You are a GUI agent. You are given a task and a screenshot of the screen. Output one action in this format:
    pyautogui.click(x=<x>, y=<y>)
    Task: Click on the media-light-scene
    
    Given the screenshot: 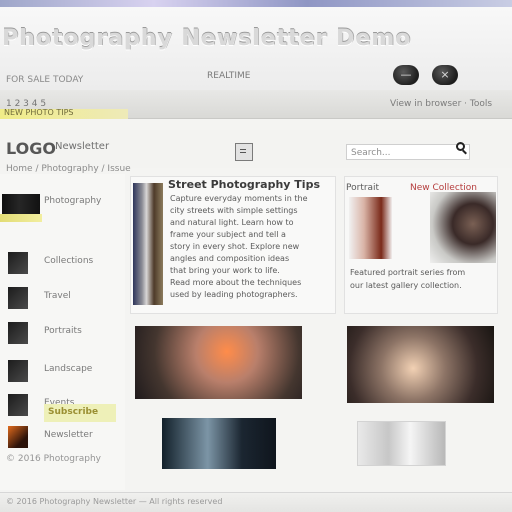 What is the action you would take?
    pyautogui.click(x=401, y=443)
    